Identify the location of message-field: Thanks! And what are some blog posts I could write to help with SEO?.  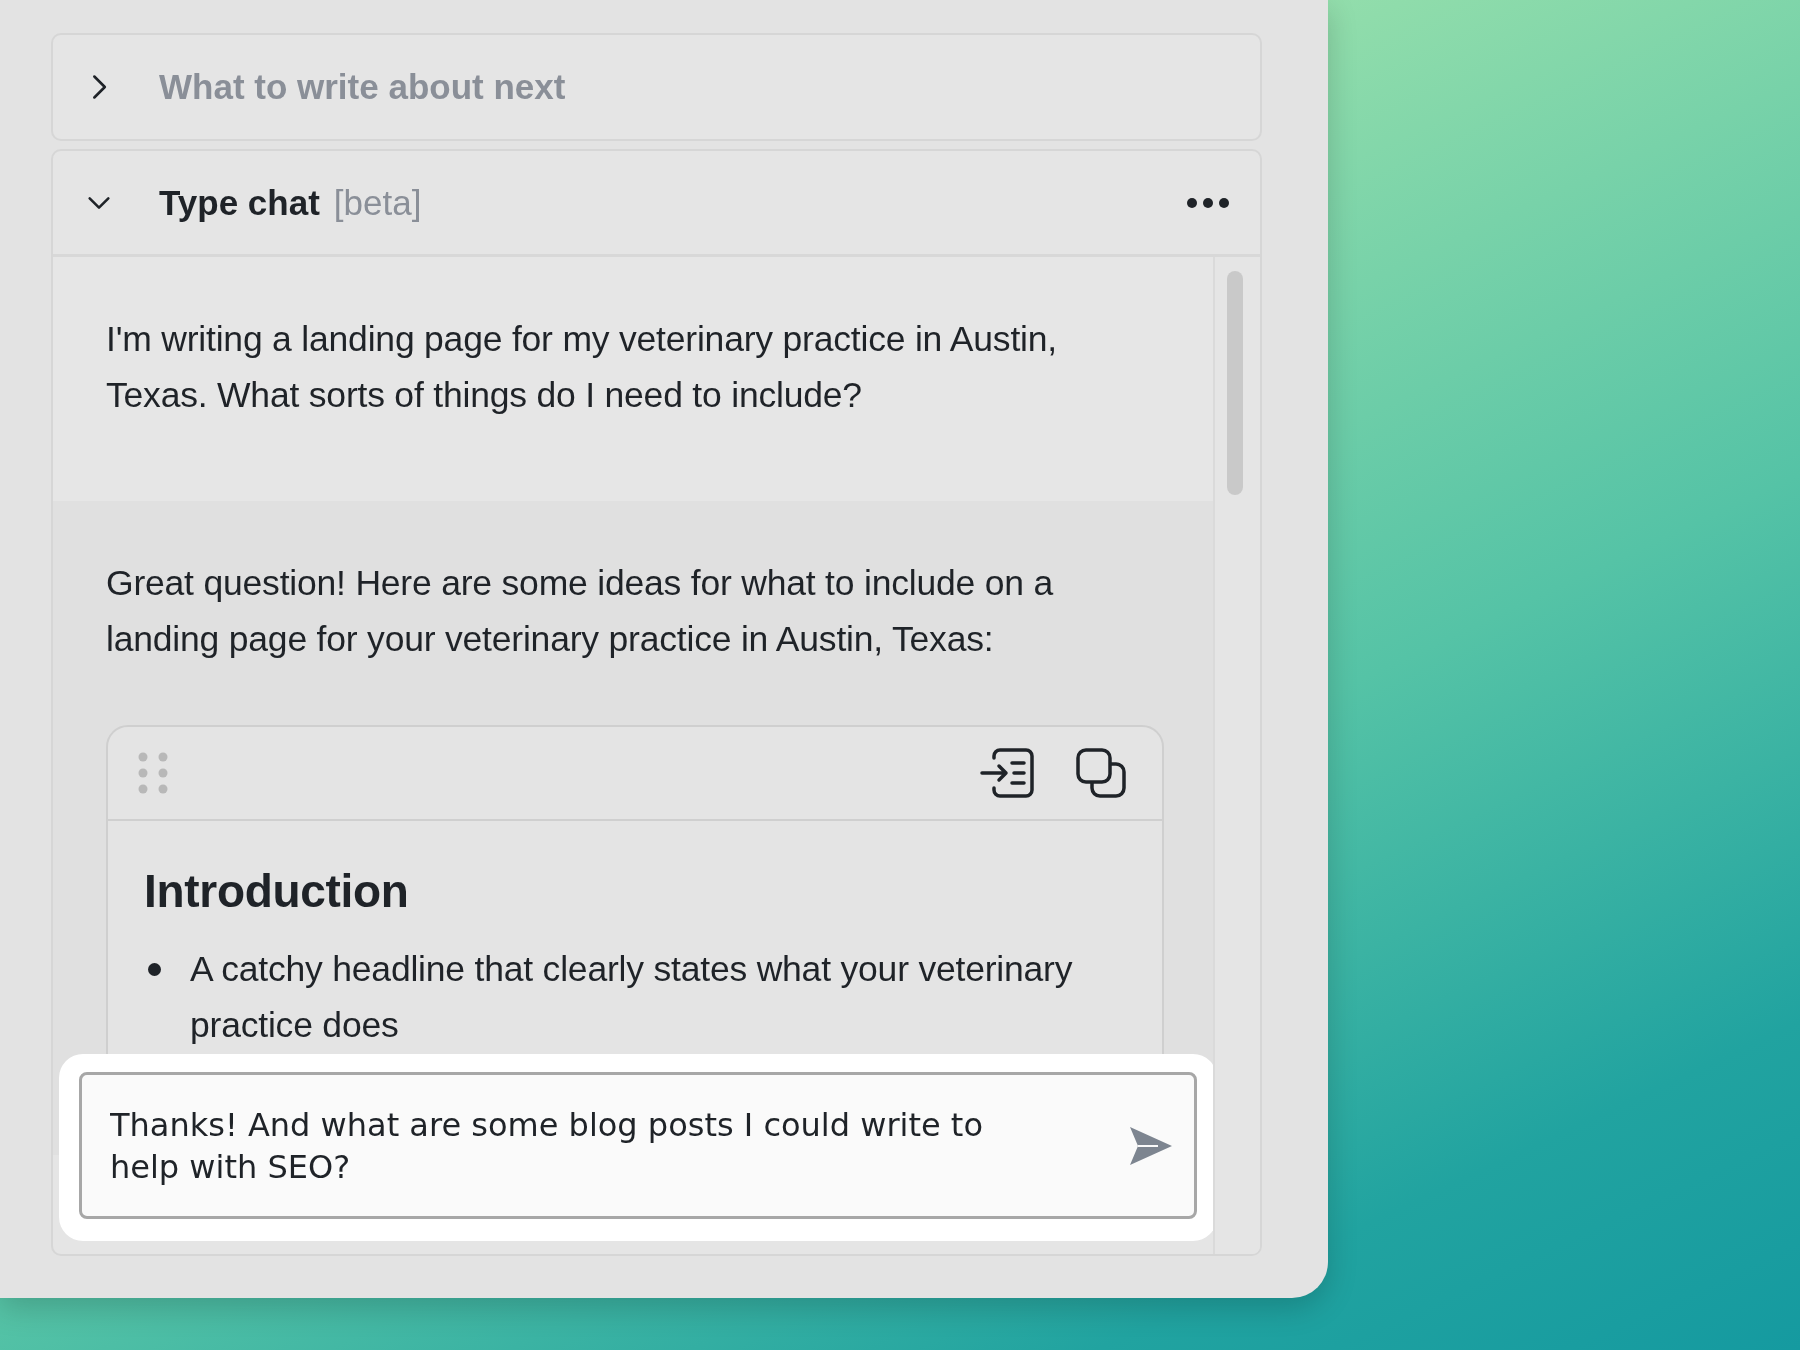
(638, 1145).